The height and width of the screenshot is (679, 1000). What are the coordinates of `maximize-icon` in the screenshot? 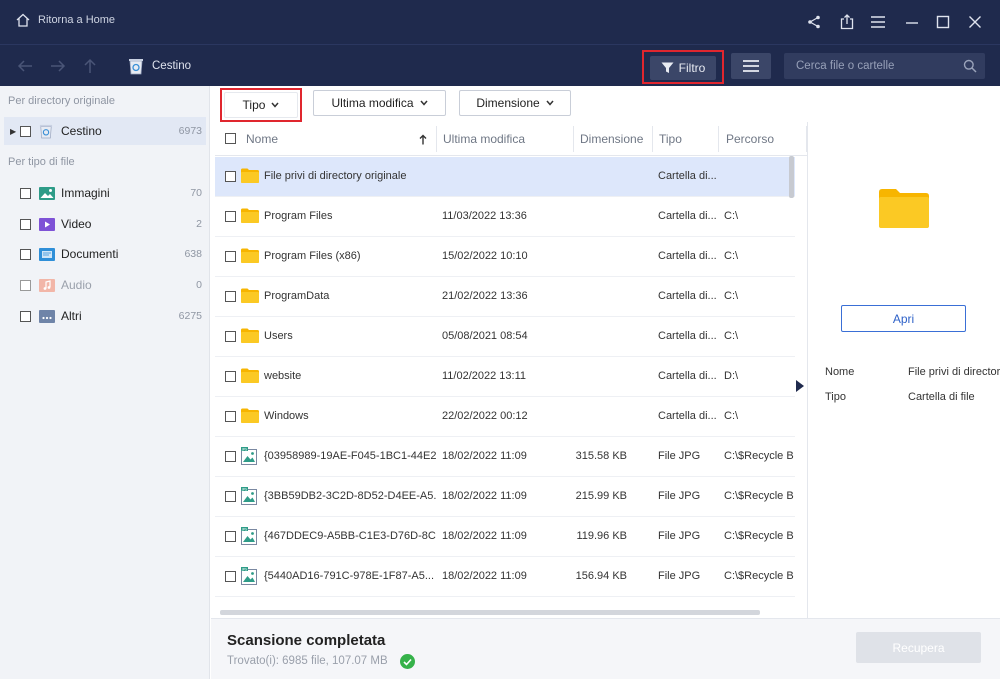 It's located at (943, 22).